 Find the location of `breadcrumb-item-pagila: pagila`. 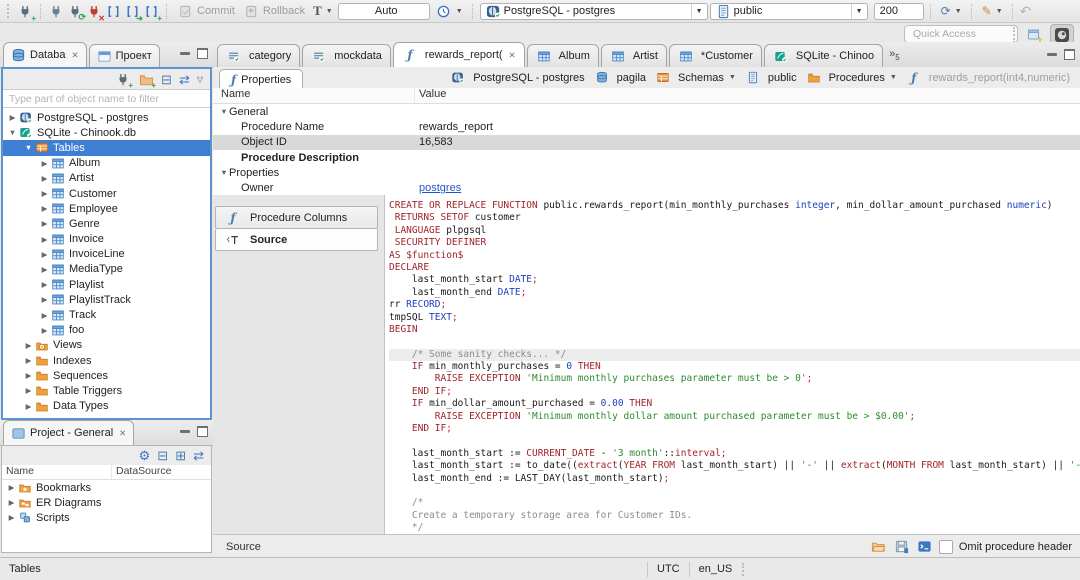

breadcrumb-item-pagila: pagila is located at coordinates (620, 77).